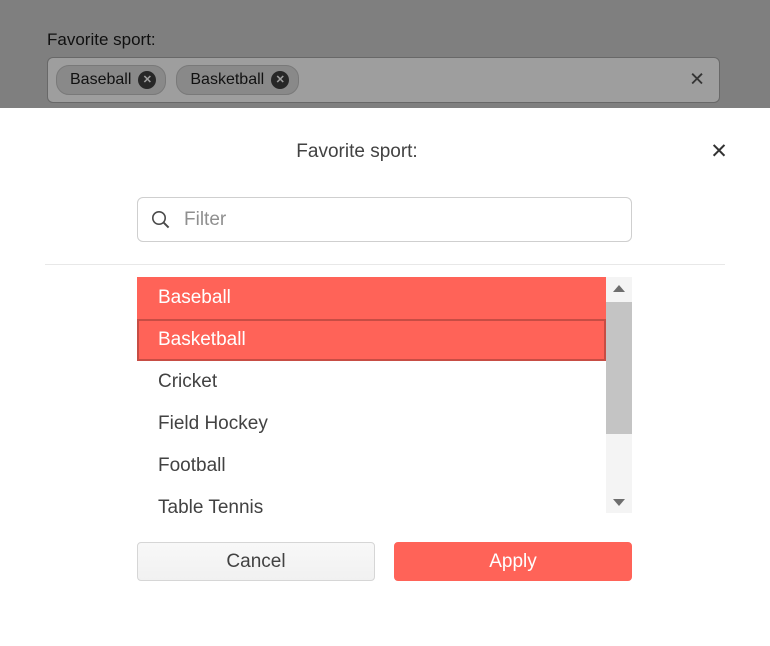 The height and width of the screenshot is (646, 770). What do you see at coordinates (513, 561) in the screenshot?
I see `apply-button: Apply` at bounding box center [513, 561].